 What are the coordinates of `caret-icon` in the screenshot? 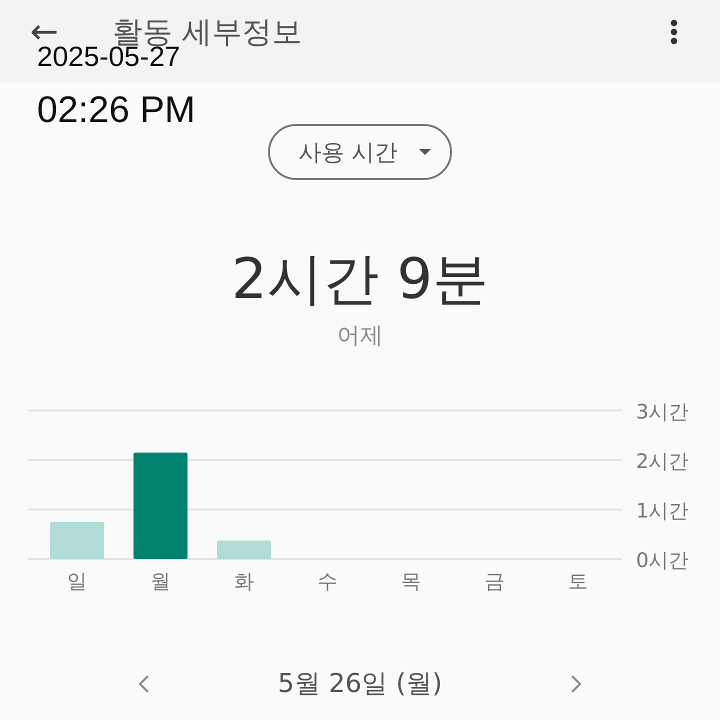 It's located at (425, 152).